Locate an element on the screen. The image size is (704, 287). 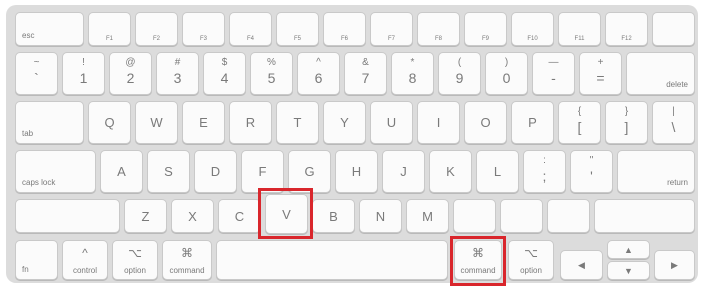
key-z: Z is located at coordinates (145, 216).